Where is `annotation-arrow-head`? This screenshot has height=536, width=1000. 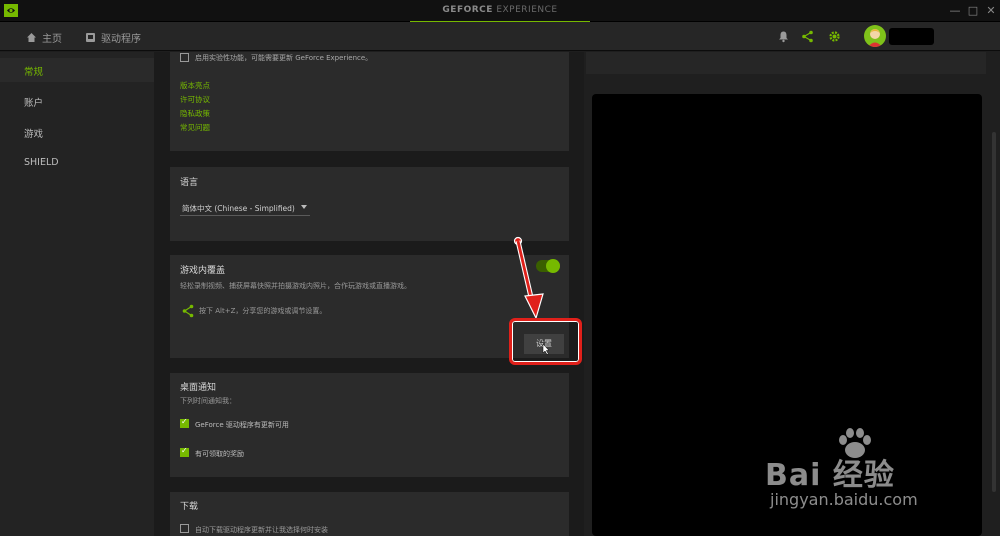
annotation-arrow-head is located at coordinates (534, 306).